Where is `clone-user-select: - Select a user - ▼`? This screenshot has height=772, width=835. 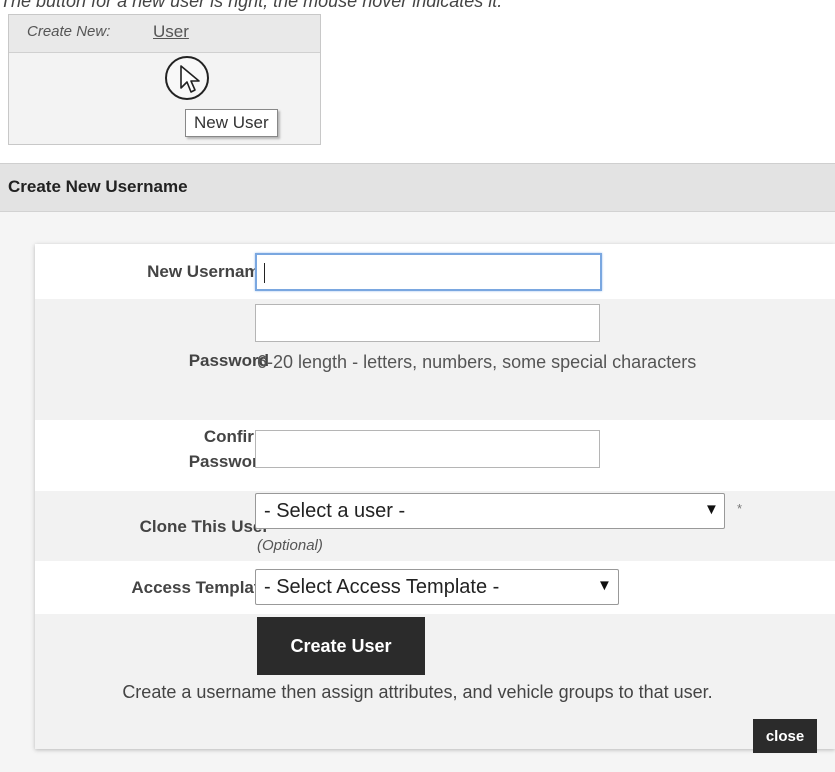 clone-user-select: - Select a user - ▼ is located at coordinates (490, 511).